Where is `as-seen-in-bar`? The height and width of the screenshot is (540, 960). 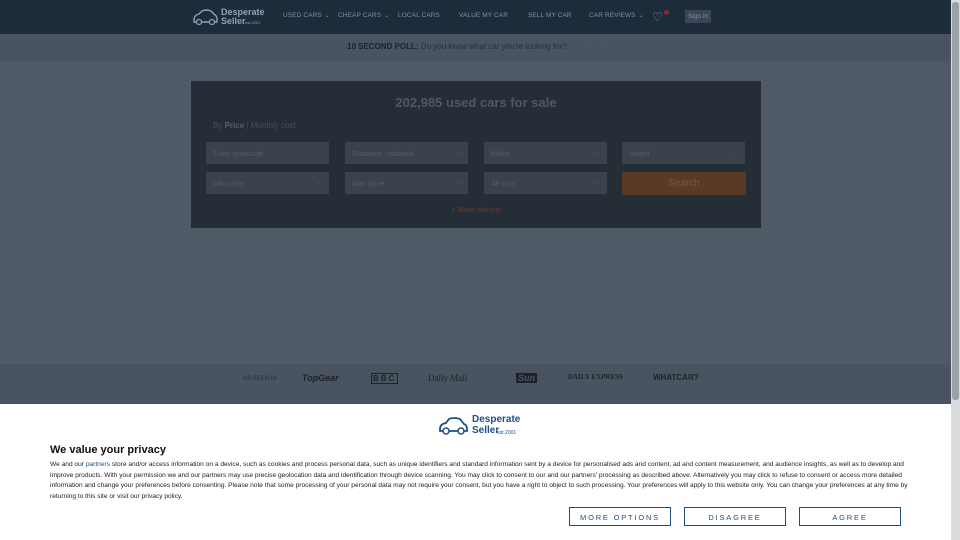 as-seen-in-bar is located at coordinates (475, 384).